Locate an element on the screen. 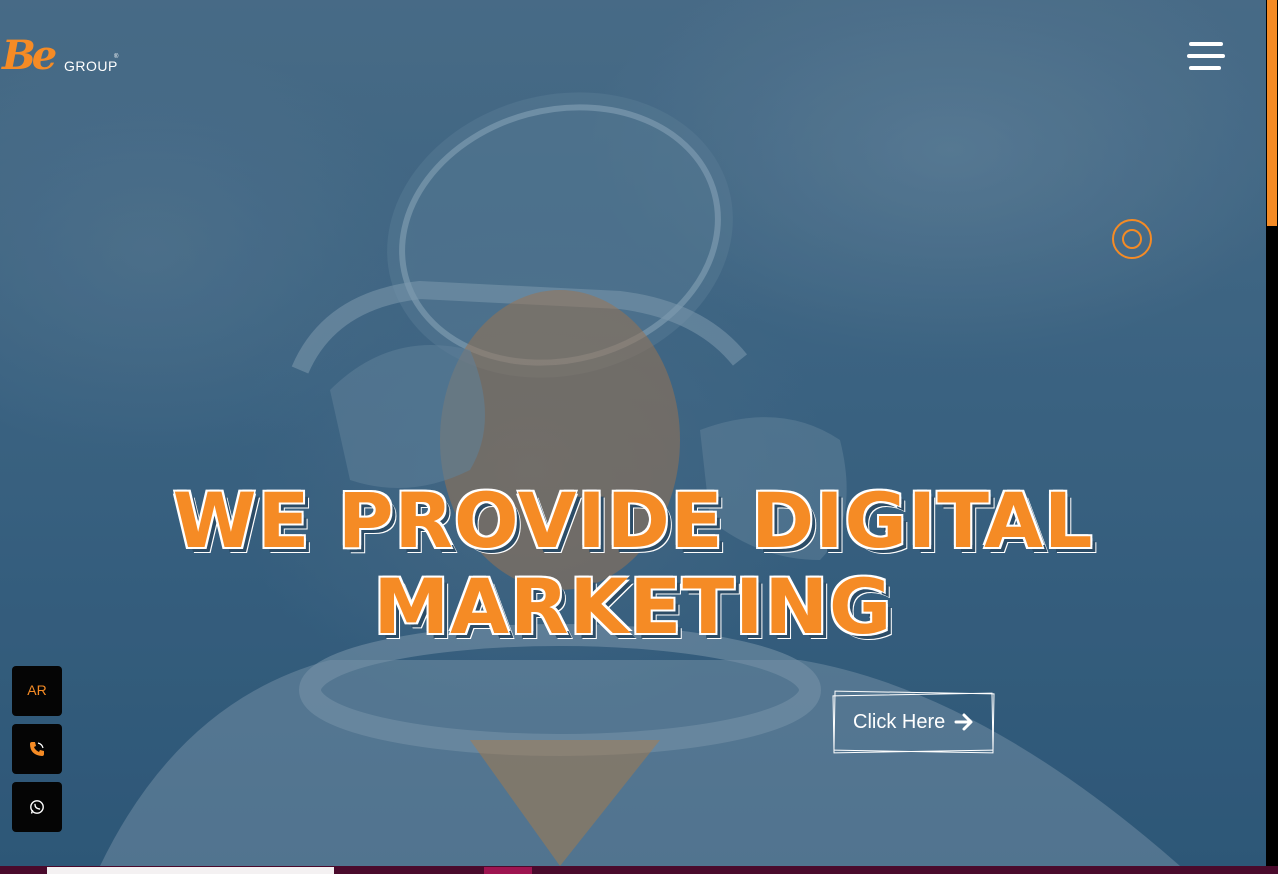 The height and width of the screenshot is (874, 1278). language-switch-button: AR is located at coordinates (37, 691).